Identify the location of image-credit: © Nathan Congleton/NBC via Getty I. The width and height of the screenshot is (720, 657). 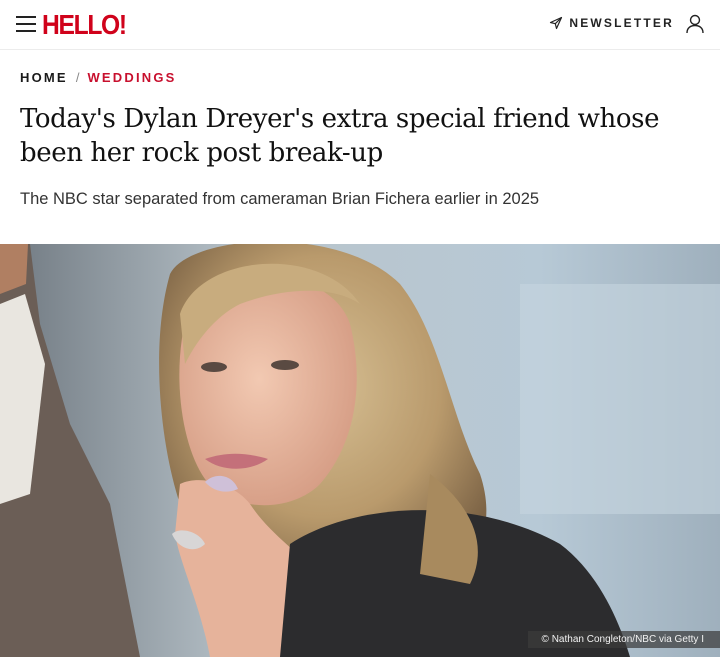
(623, 639).